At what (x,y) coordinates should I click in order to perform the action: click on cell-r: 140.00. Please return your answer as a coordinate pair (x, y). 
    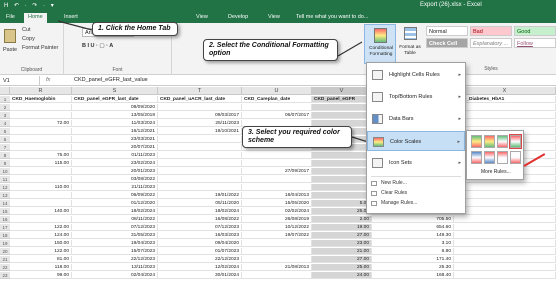
    Looking at the image, I should click on (41, 211).